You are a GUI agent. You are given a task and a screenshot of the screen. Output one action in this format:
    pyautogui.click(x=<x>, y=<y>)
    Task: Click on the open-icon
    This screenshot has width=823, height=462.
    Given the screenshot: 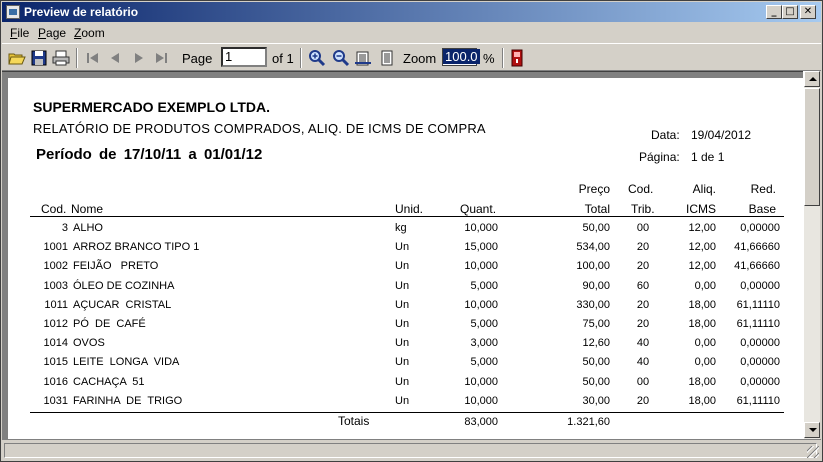 What is the action you would take?
    pyautogui.click(x=17, y=58)
    